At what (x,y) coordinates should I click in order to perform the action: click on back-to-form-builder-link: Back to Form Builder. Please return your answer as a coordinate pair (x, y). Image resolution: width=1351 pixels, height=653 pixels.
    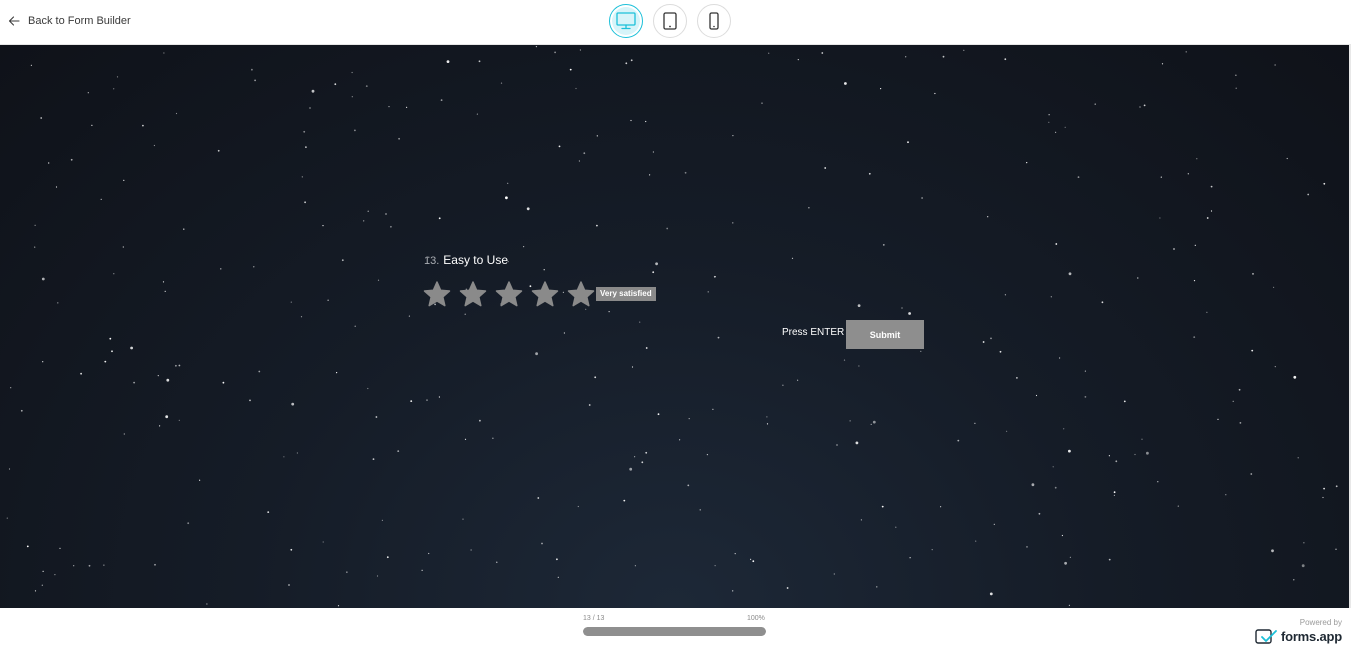
    Looking at the image, I should click on (69, 21).